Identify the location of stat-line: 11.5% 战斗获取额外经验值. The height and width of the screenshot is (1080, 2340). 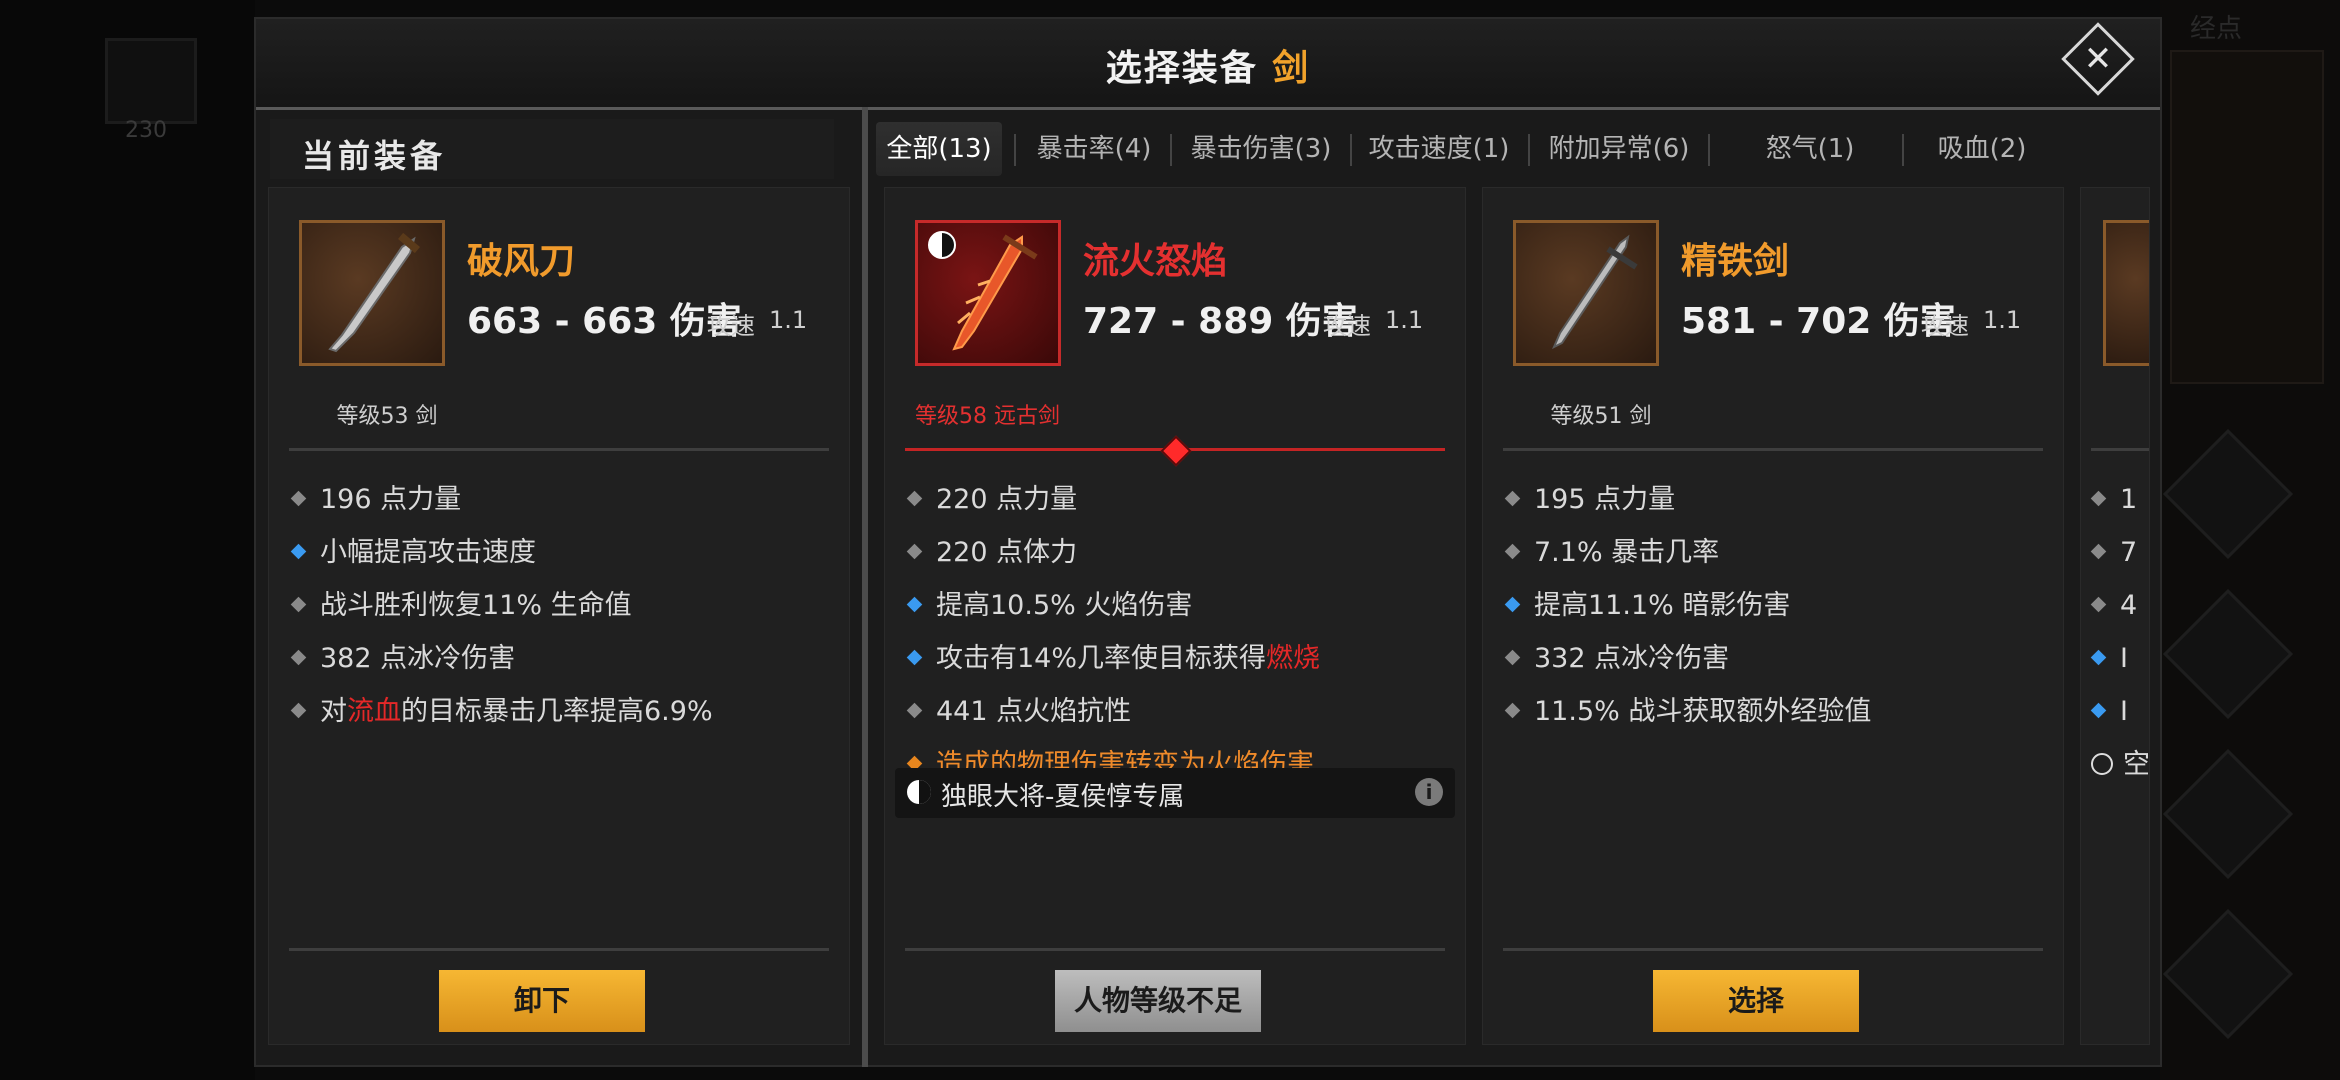
(1688, 712).